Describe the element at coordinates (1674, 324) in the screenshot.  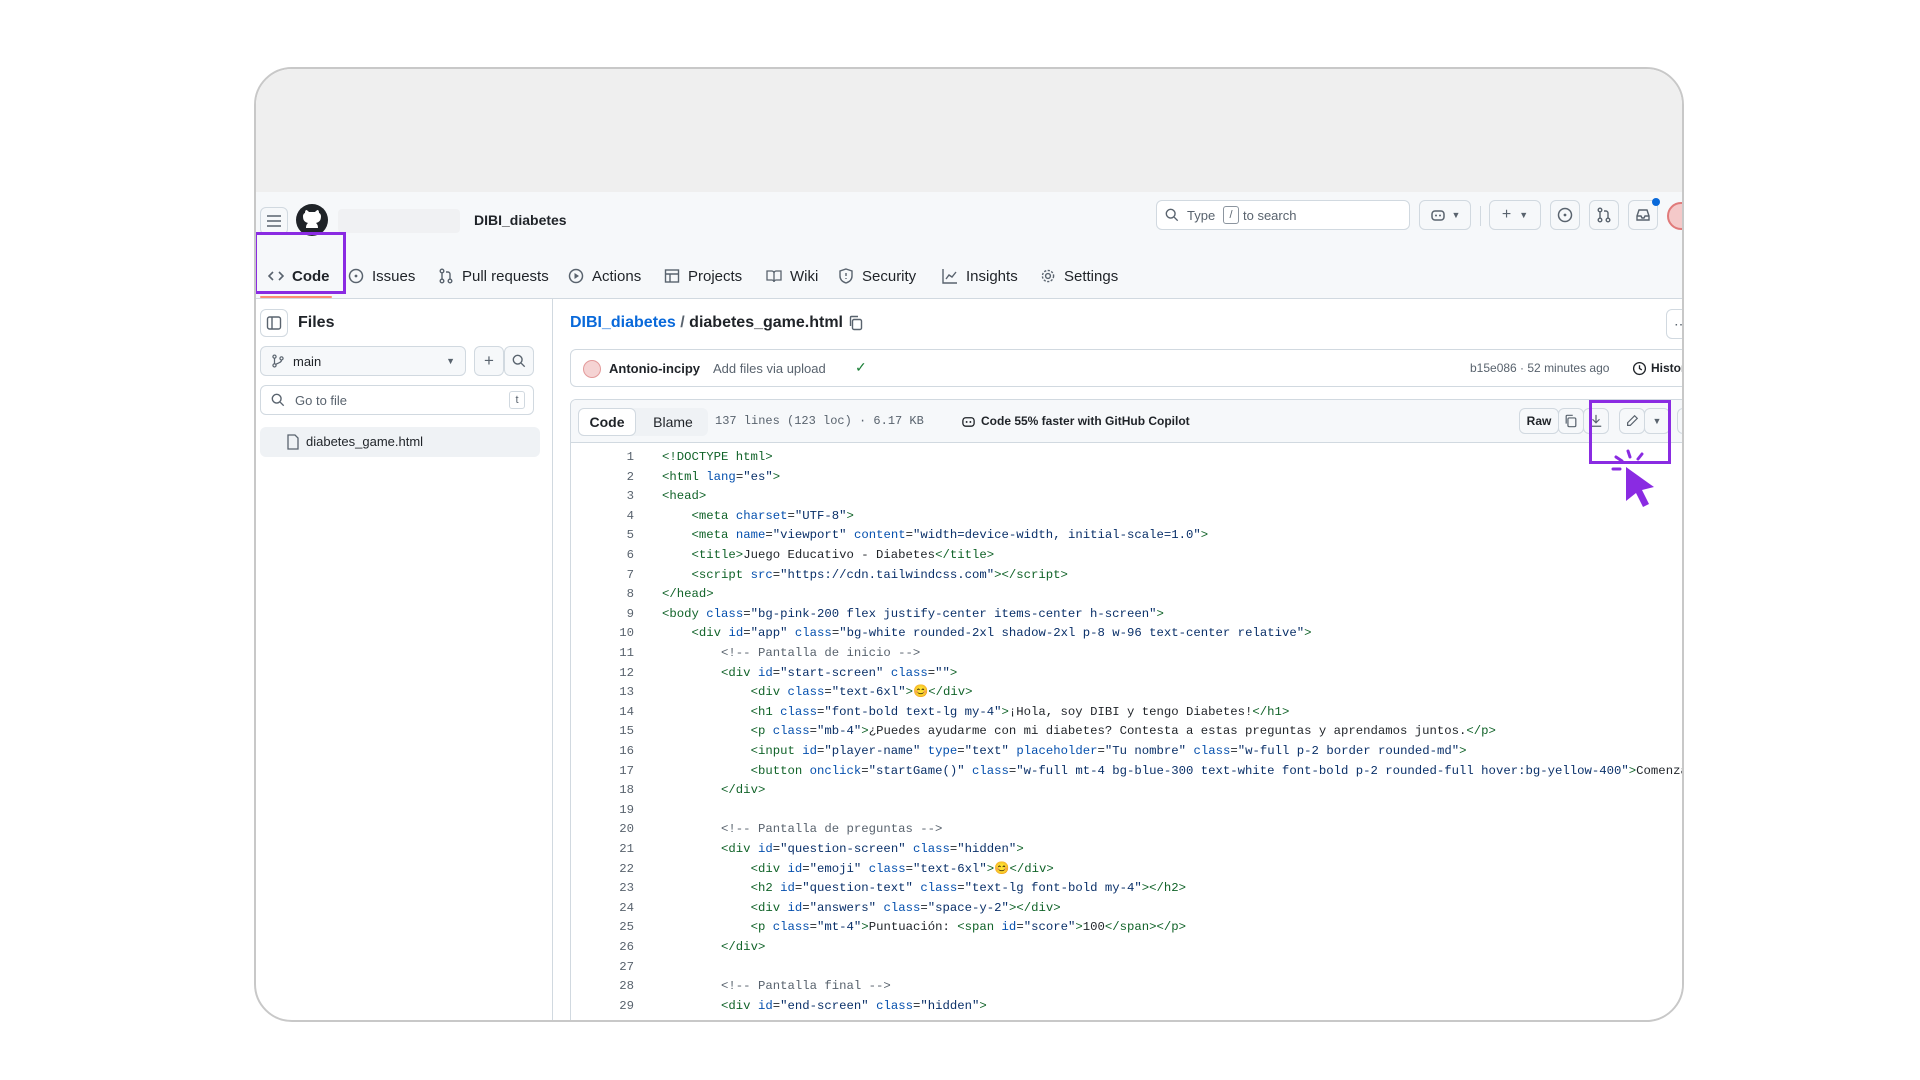
I see `more-options-button: ⋯` at that location.